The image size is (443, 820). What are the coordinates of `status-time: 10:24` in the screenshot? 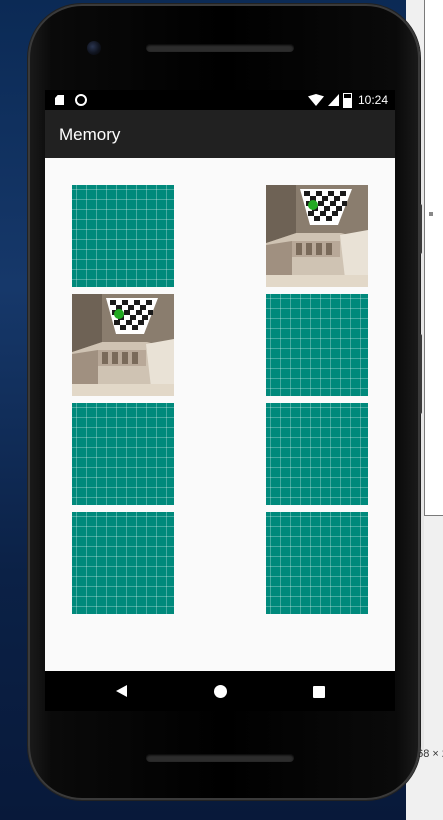 It's located at (373, 100).